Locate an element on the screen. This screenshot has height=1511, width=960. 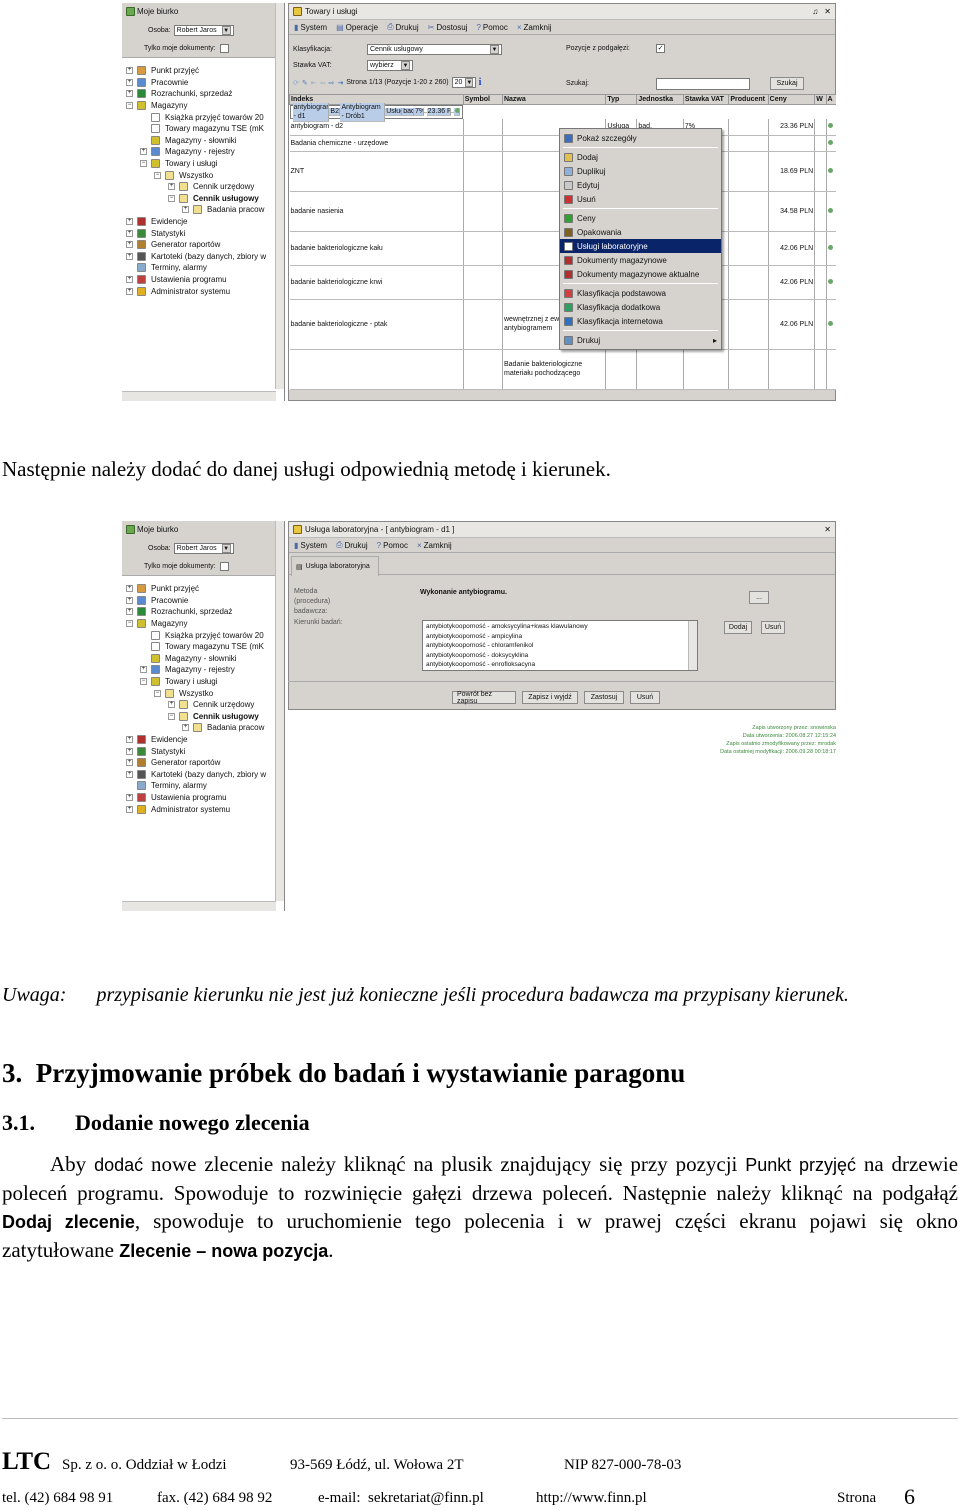
tree-item: − Wszystko is located at coordinates (199, 175).